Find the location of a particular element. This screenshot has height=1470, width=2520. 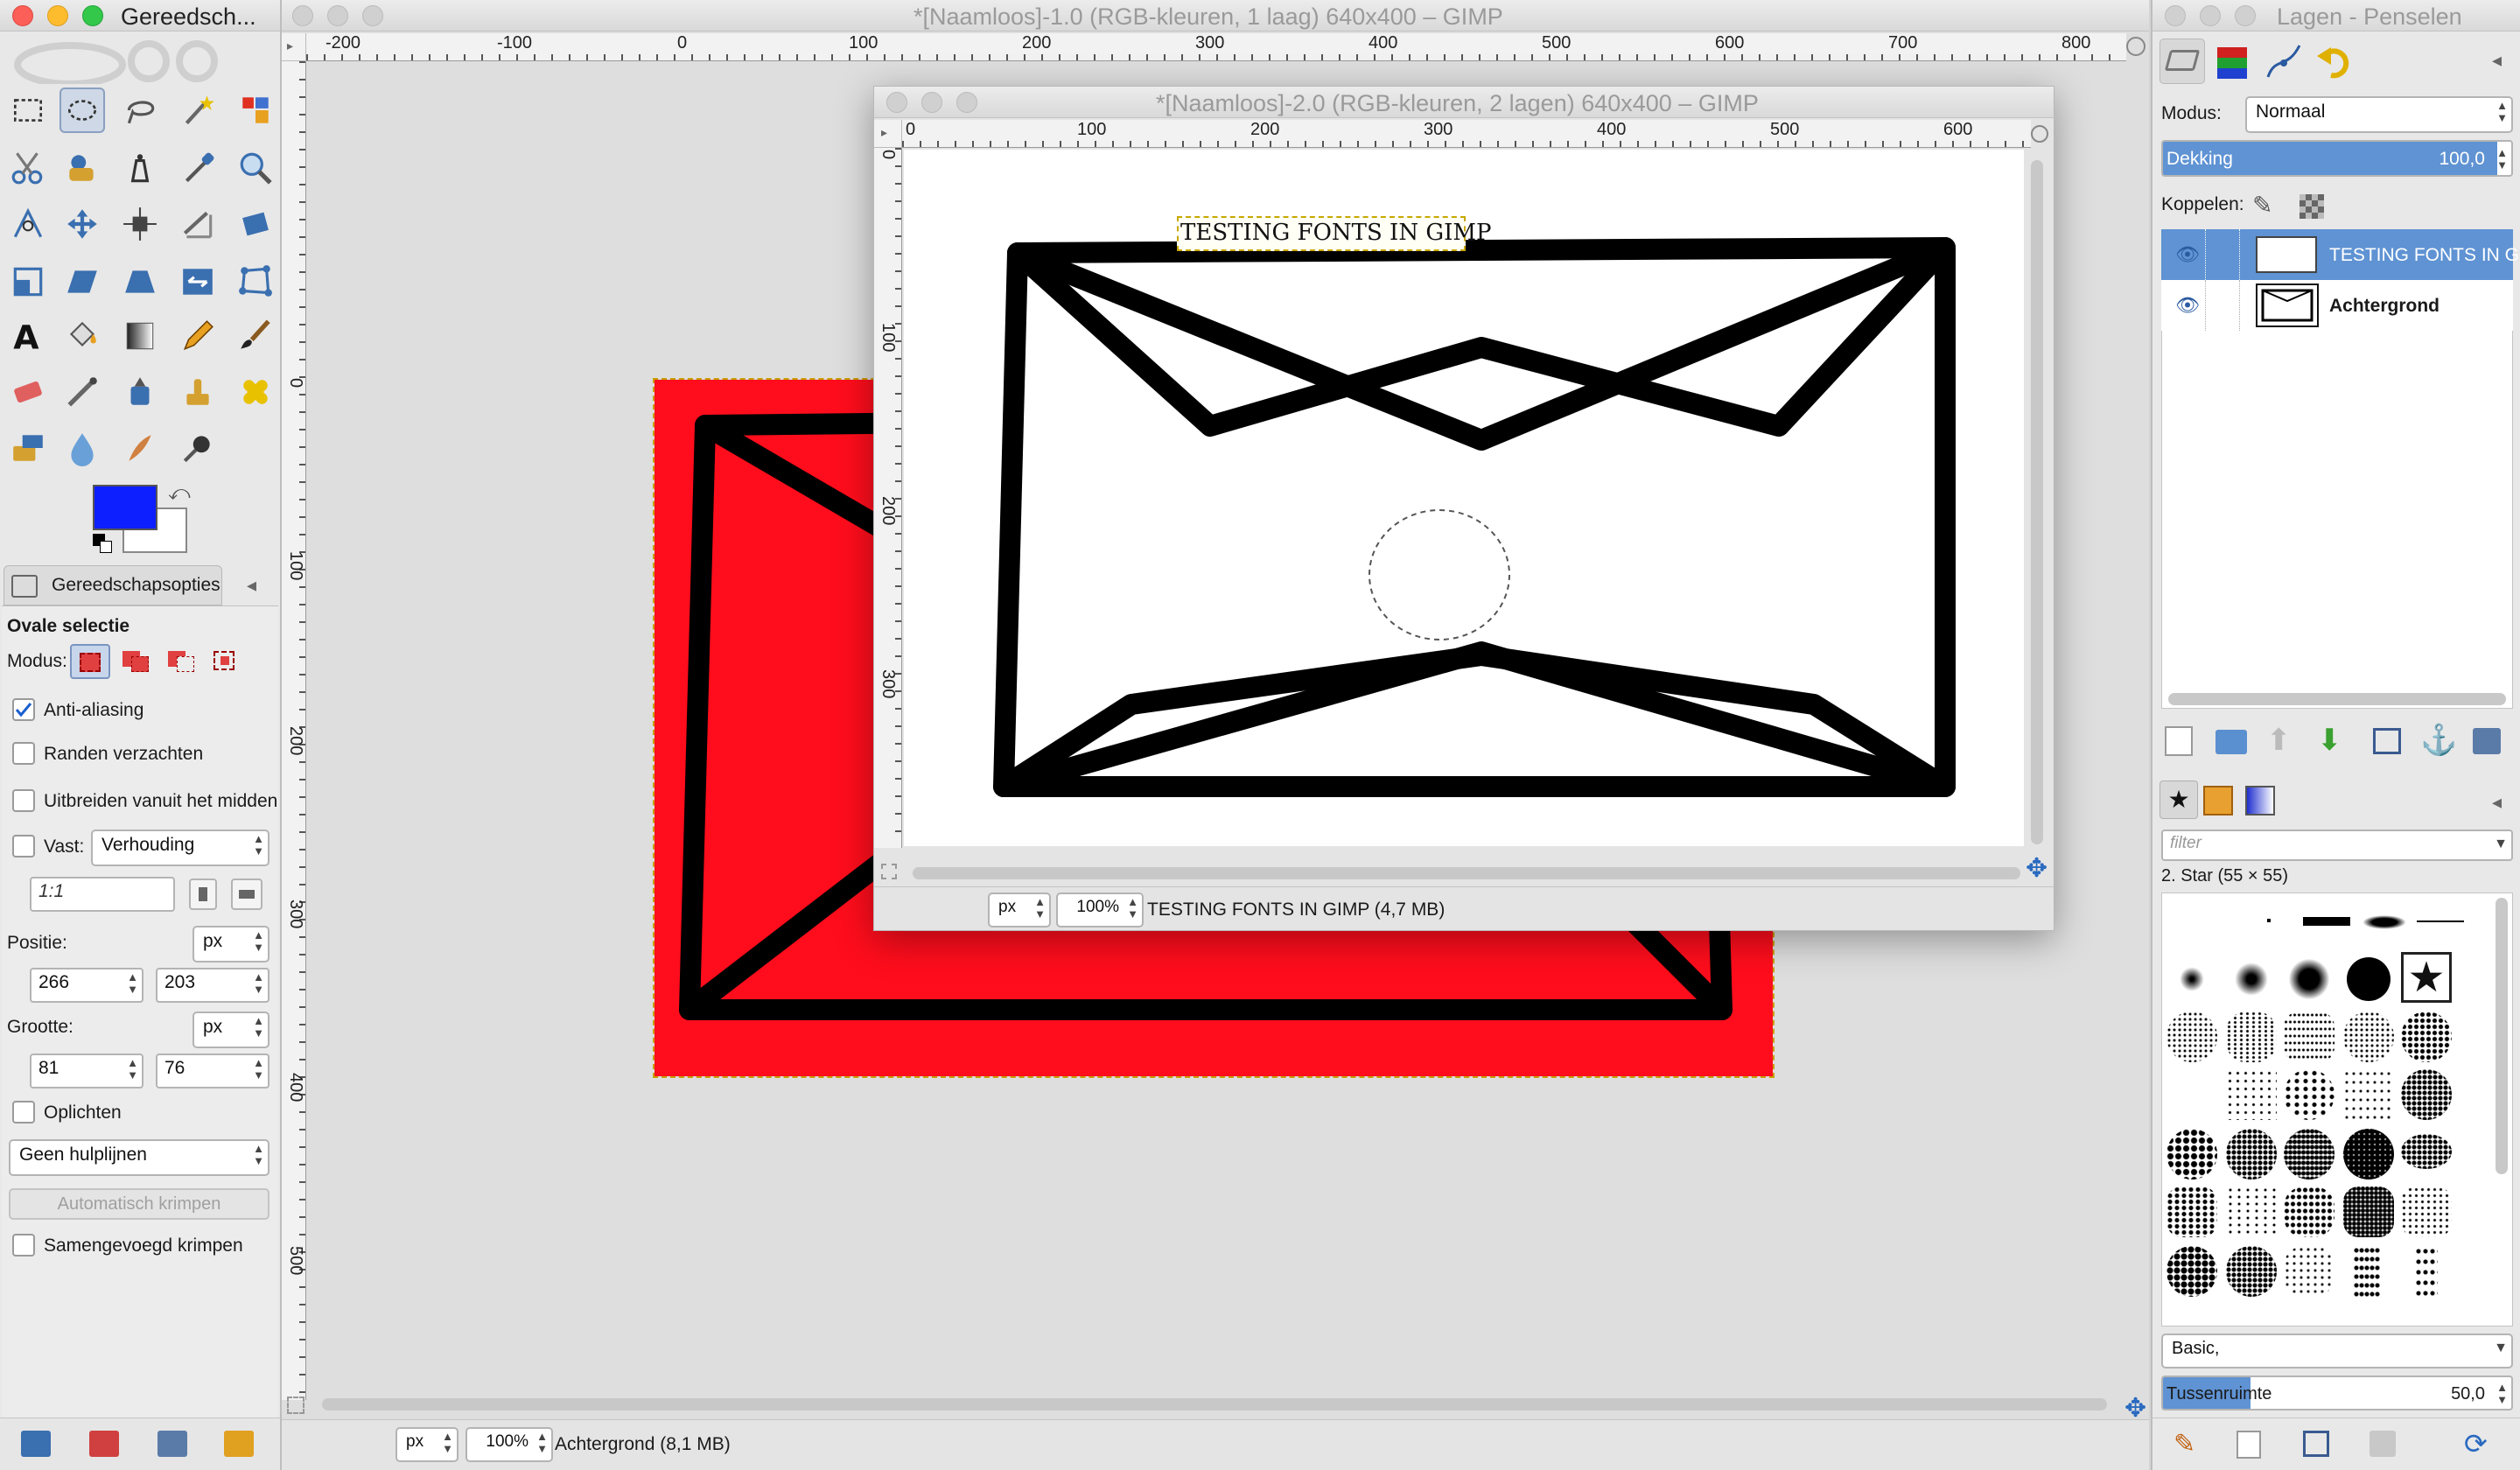

brush-grid-scrollbar is located at coordinates (2502, 1036).